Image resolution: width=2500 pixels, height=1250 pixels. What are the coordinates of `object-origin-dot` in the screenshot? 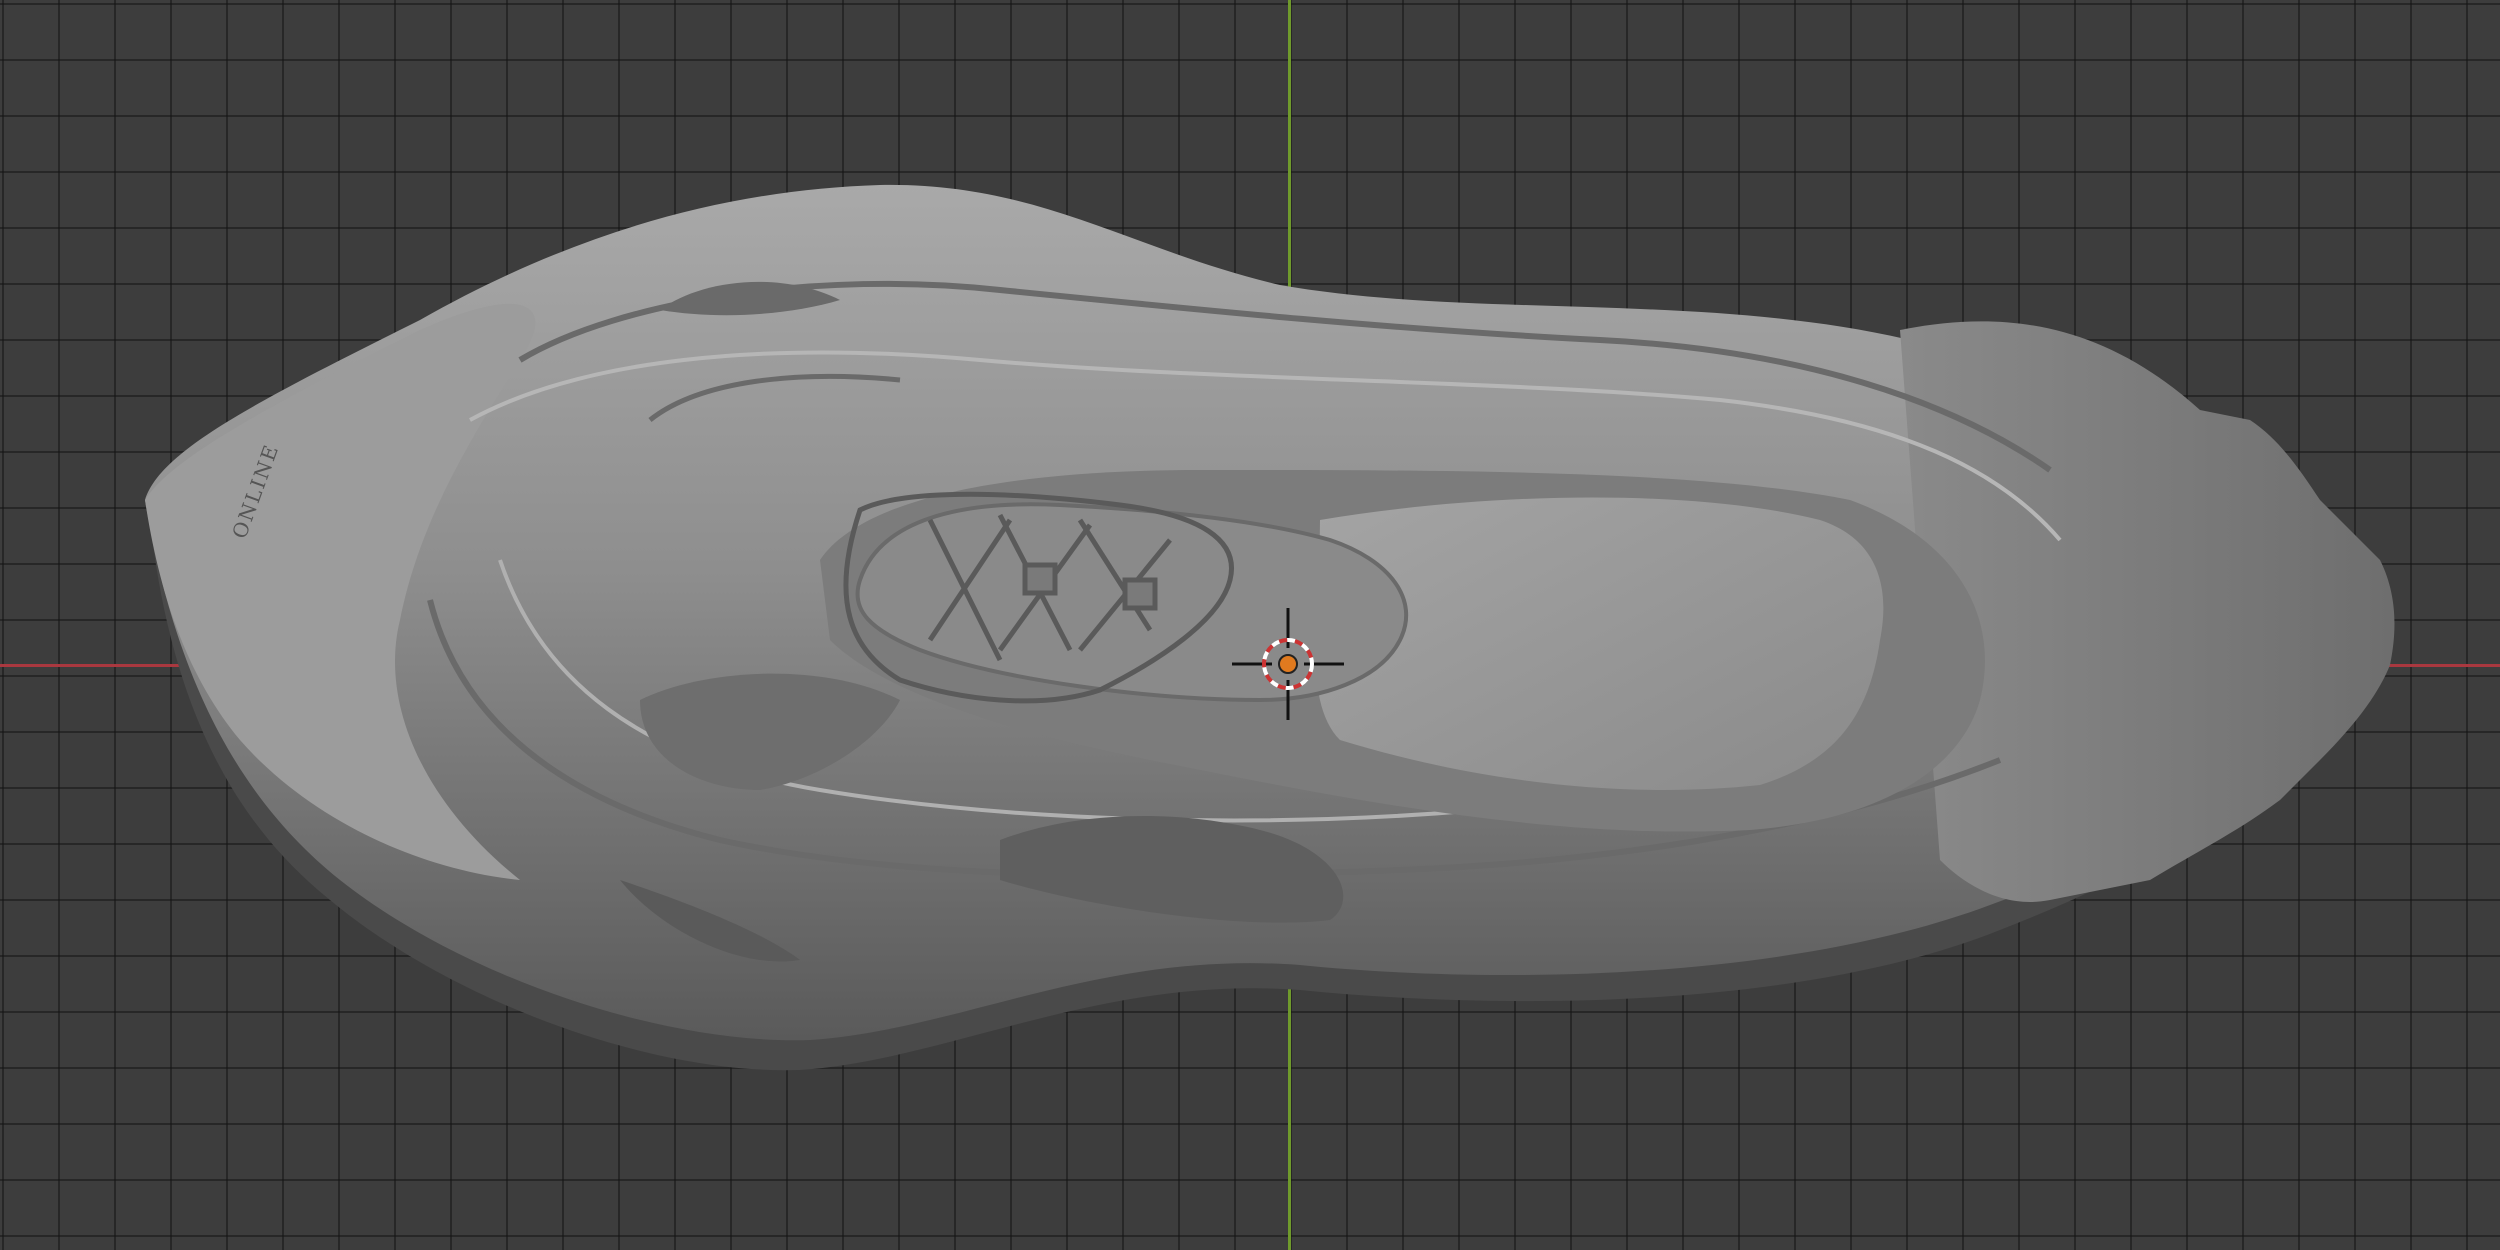 It's located at (1288, 664).